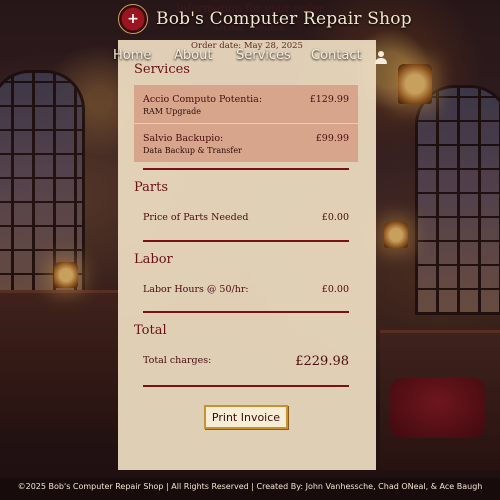 Image resolution: width=500 pixels, height=500 pixels. I want to click on service-name: Salvio Backupio:, so click(183, 138).